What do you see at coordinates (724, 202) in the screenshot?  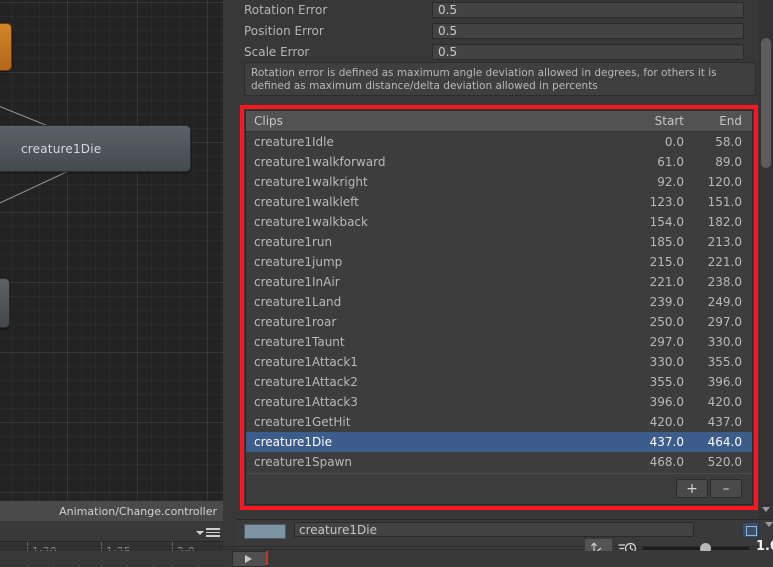 I see `clip-end: 151.0` at bounding box center [724, 202].